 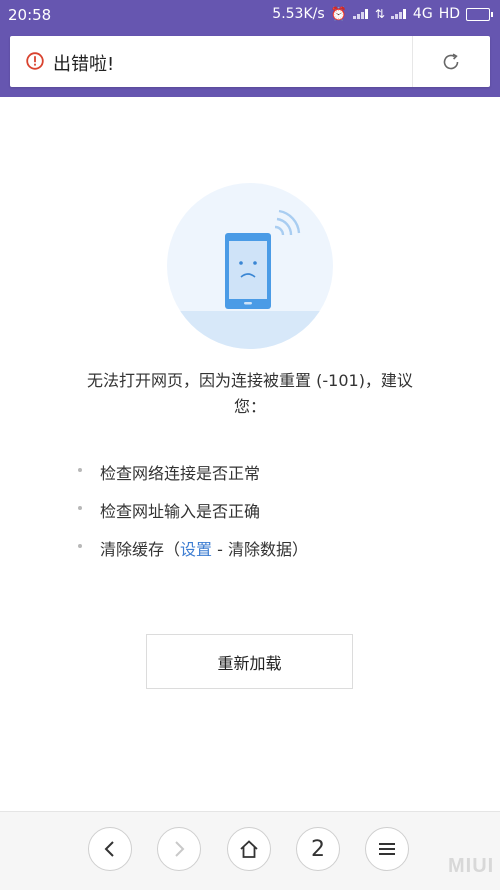 I want to click on page-title: 出错啦!, so click(x=84, y=64).